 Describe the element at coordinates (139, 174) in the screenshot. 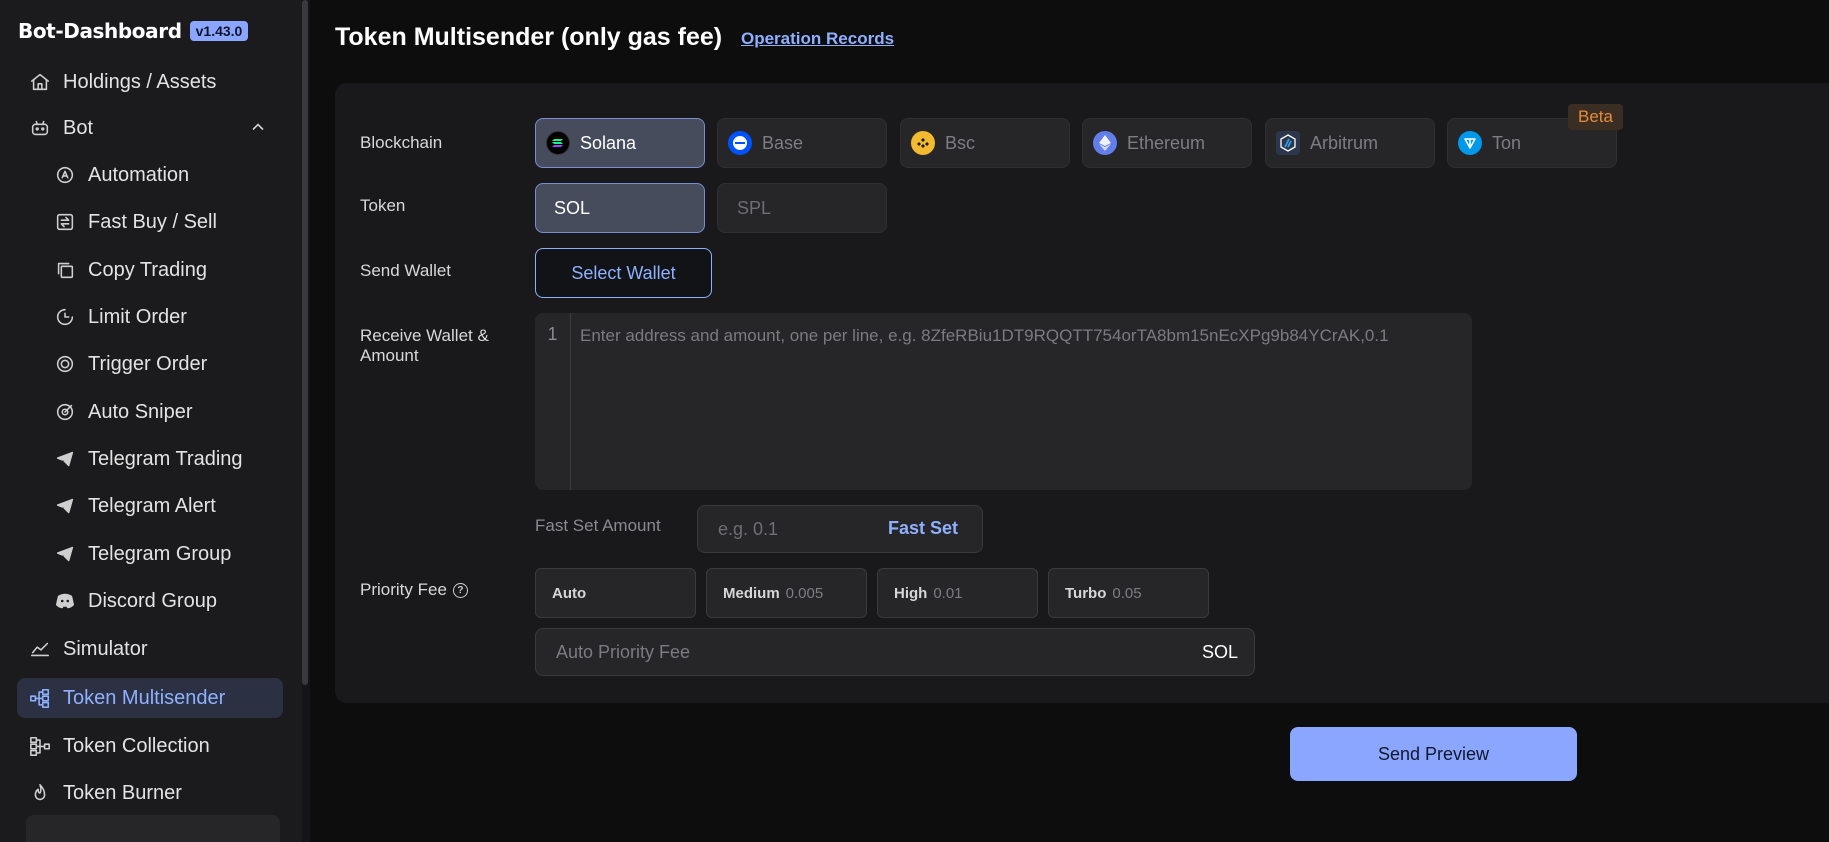

I see `sidebar-item-label: Automation` at that location.